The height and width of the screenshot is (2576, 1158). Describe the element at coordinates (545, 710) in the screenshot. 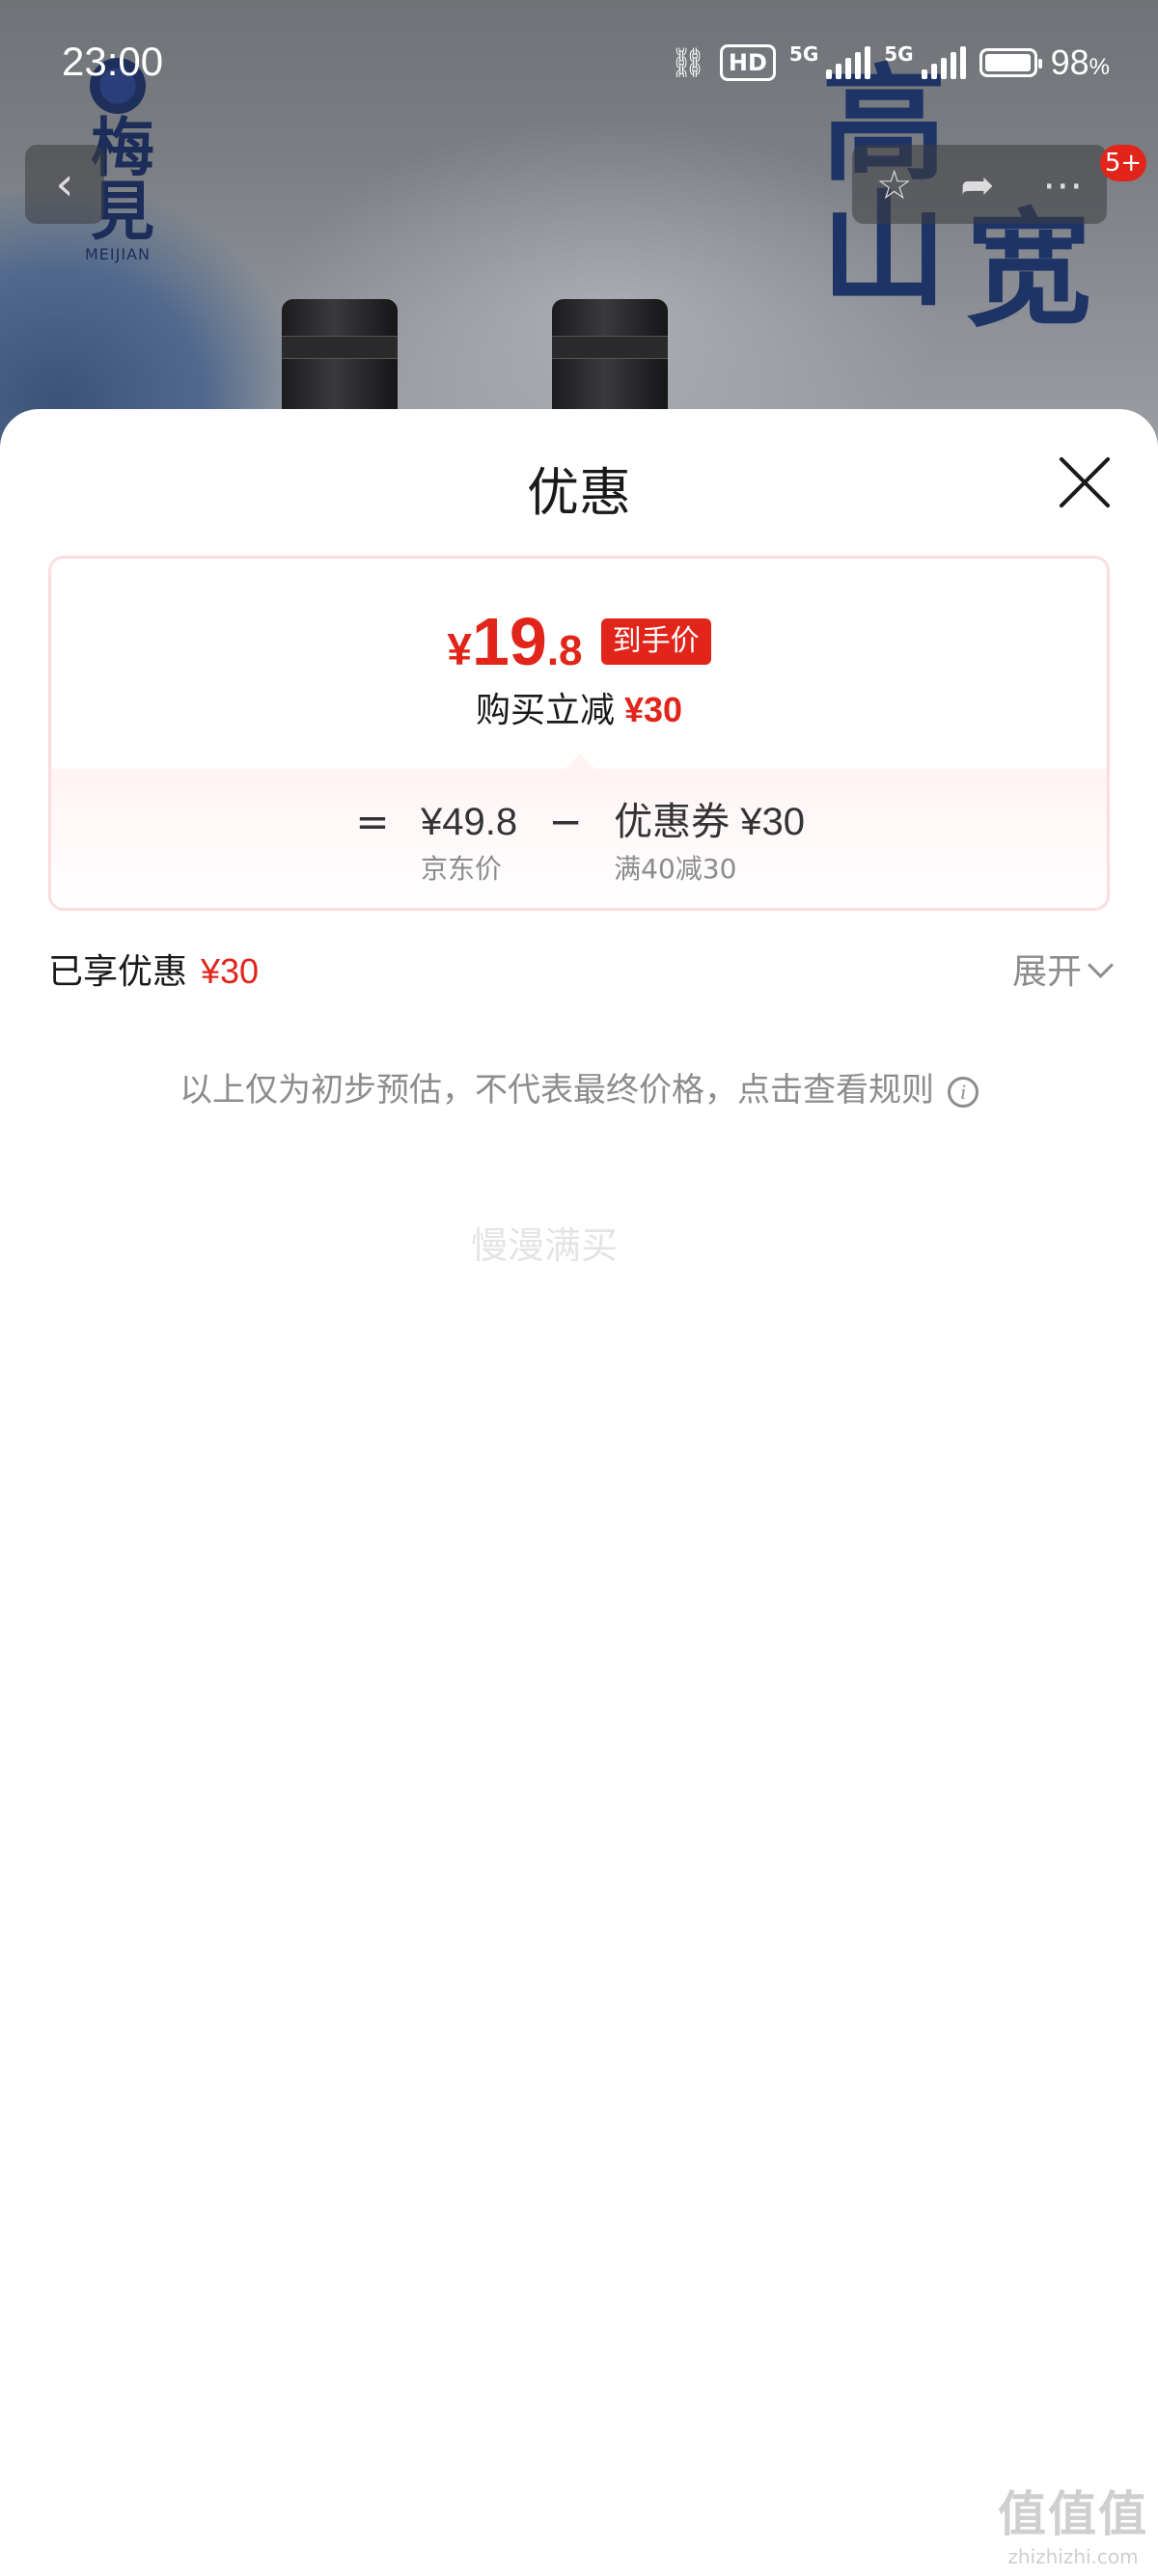

I see `reduction-label: 购买立减` at that location.